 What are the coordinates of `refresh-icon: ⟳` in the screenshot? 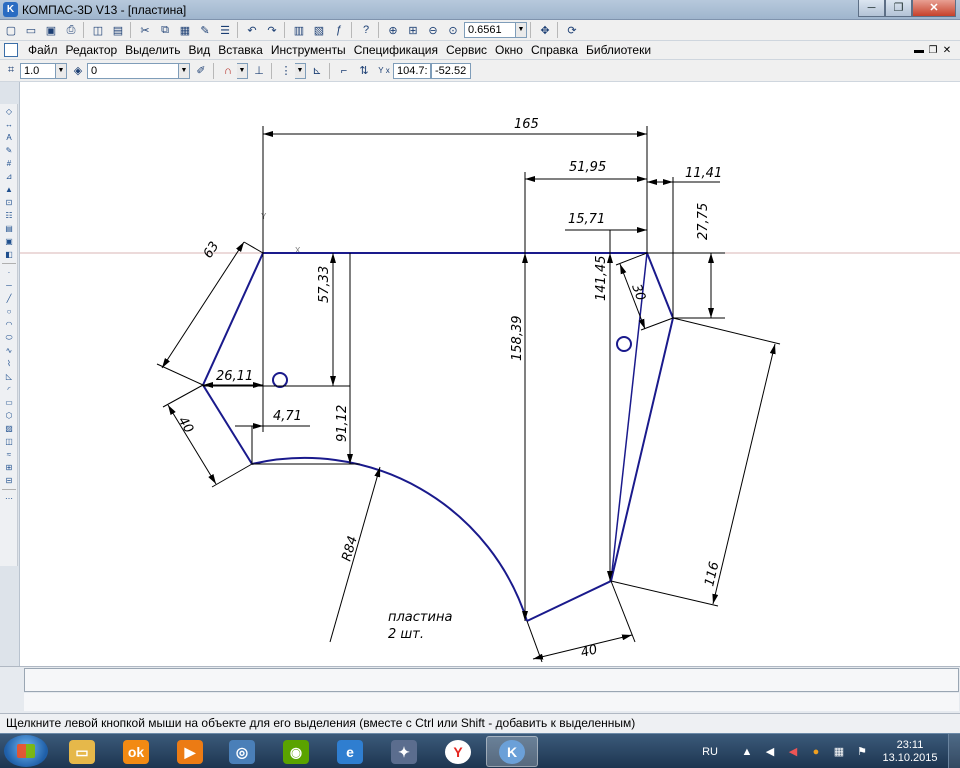 It's located at (572, 30).